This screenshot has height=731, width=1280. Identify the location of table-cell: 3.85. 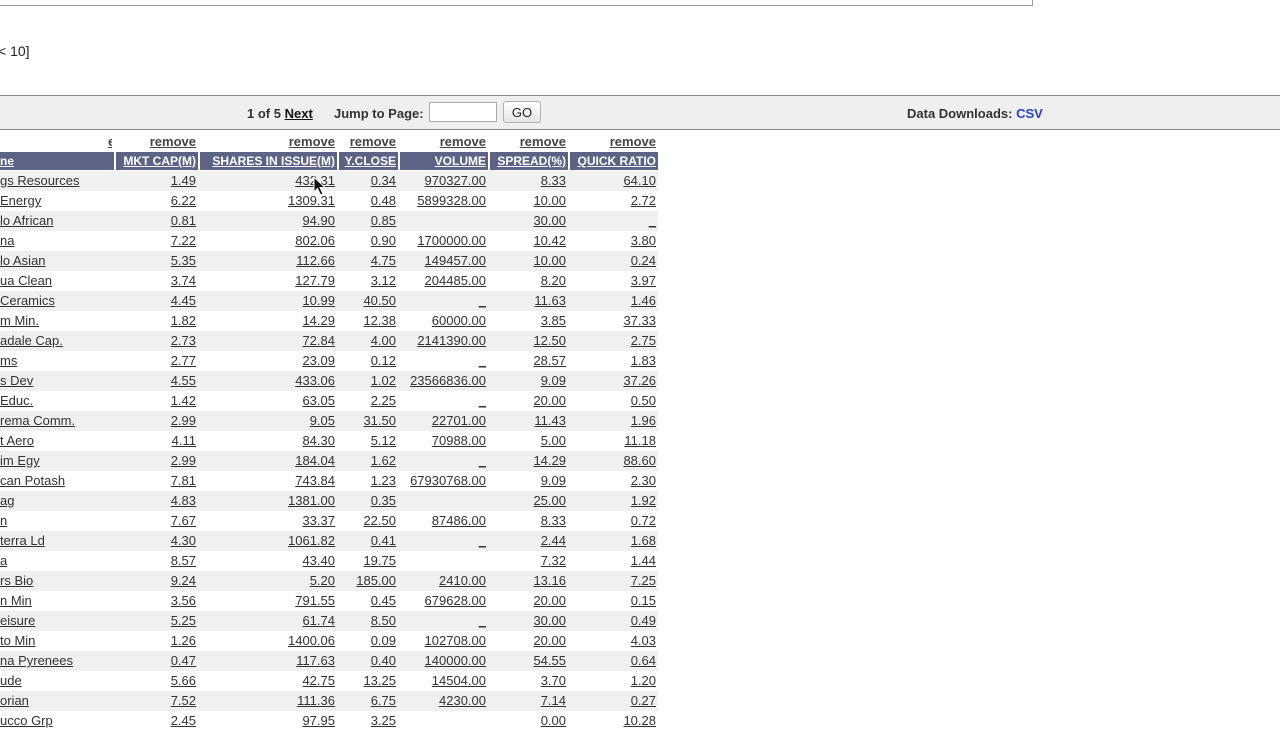
(529, 321).